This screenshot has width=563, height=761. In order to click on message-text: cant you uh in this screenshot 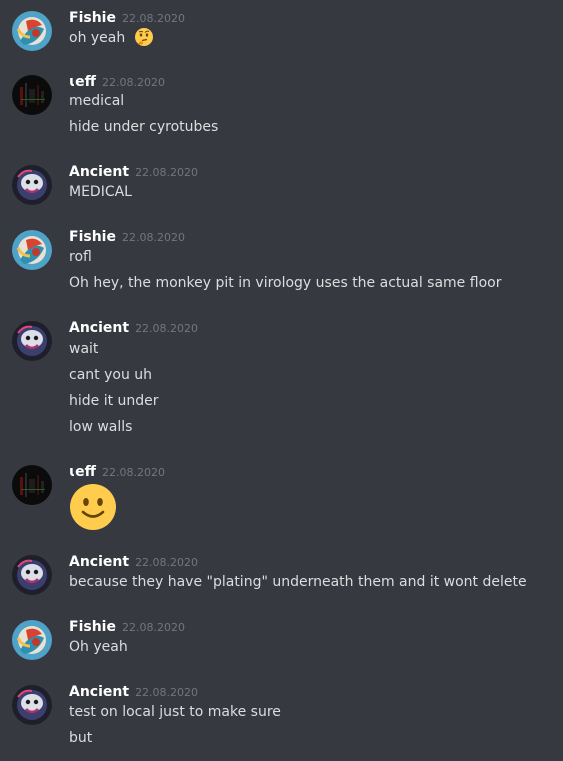, I will do `click(111, 375)`.